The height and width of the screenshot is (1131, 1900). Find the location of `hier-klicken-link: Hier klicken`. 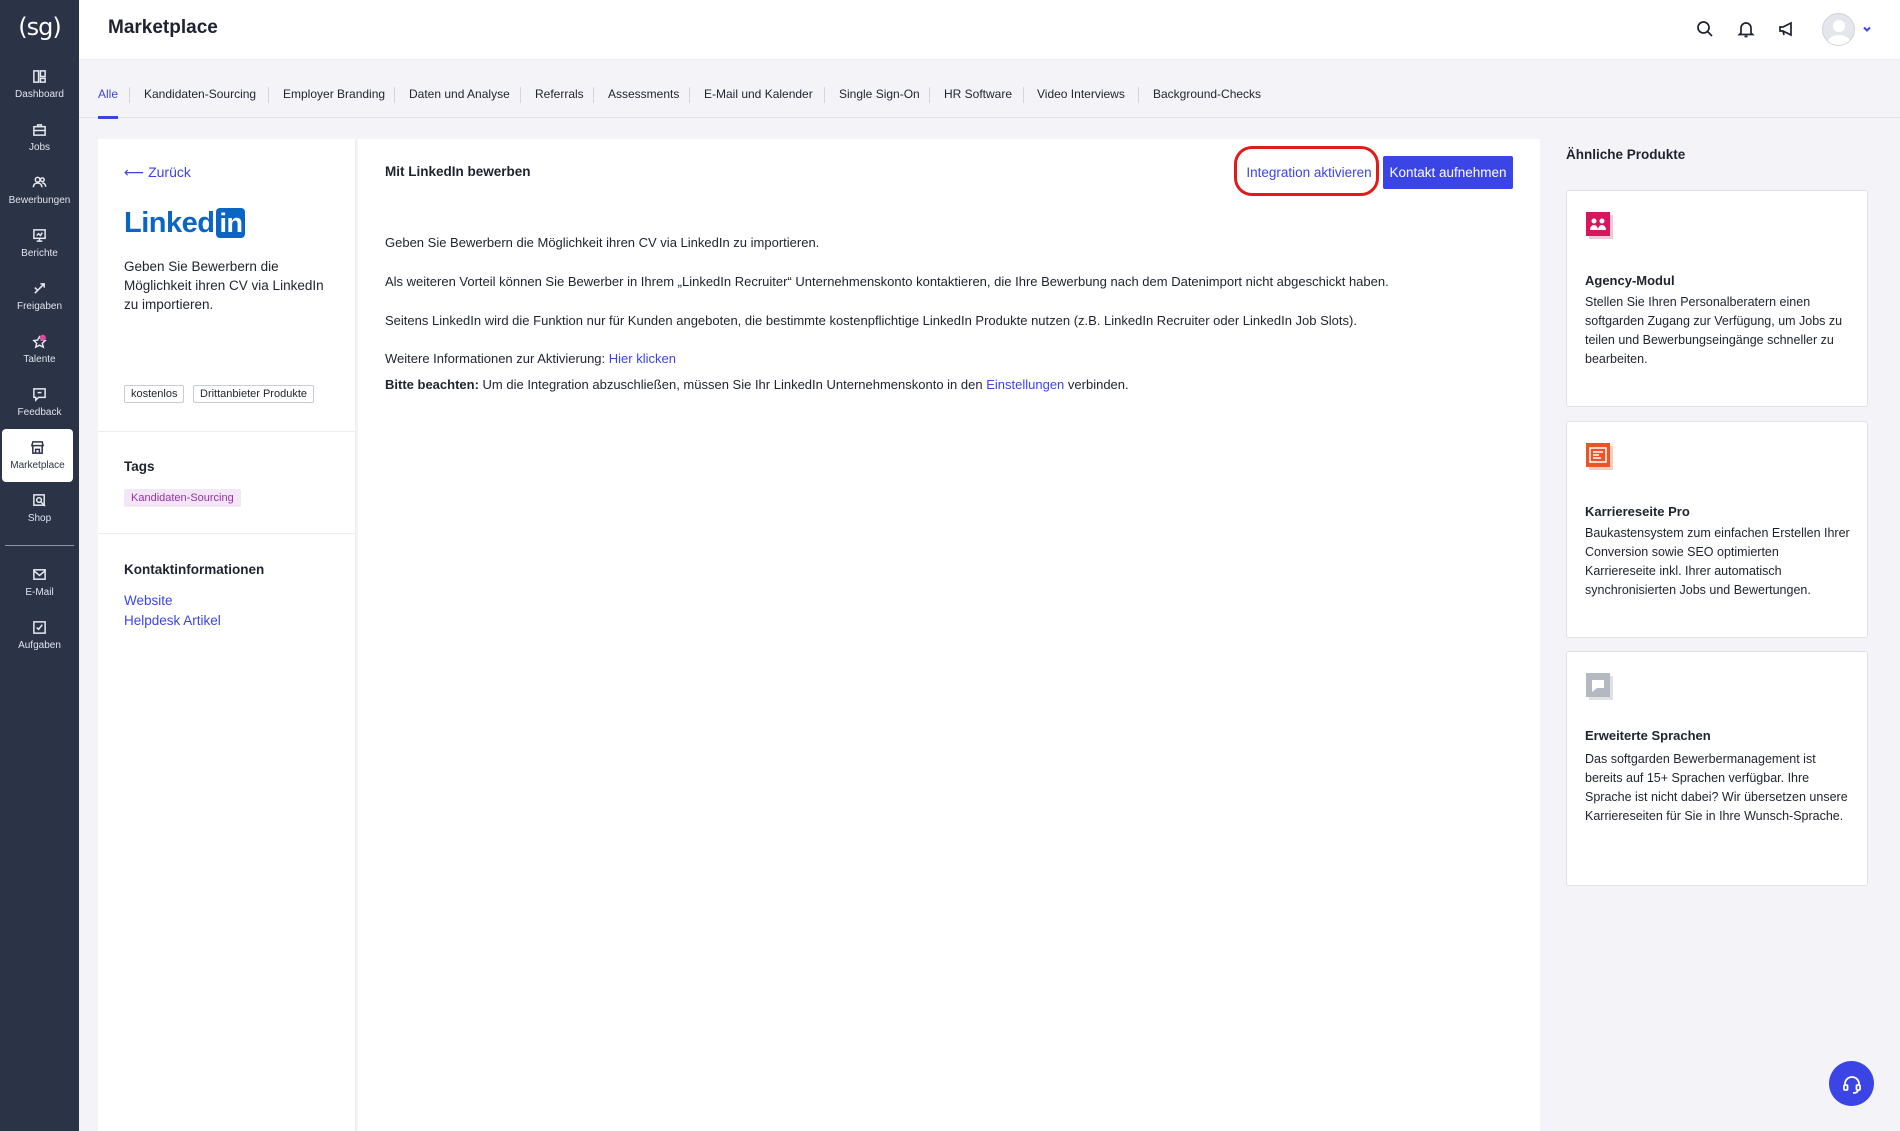

hier-klicken-link: Hier klicken is located at coordinates (642, 358).